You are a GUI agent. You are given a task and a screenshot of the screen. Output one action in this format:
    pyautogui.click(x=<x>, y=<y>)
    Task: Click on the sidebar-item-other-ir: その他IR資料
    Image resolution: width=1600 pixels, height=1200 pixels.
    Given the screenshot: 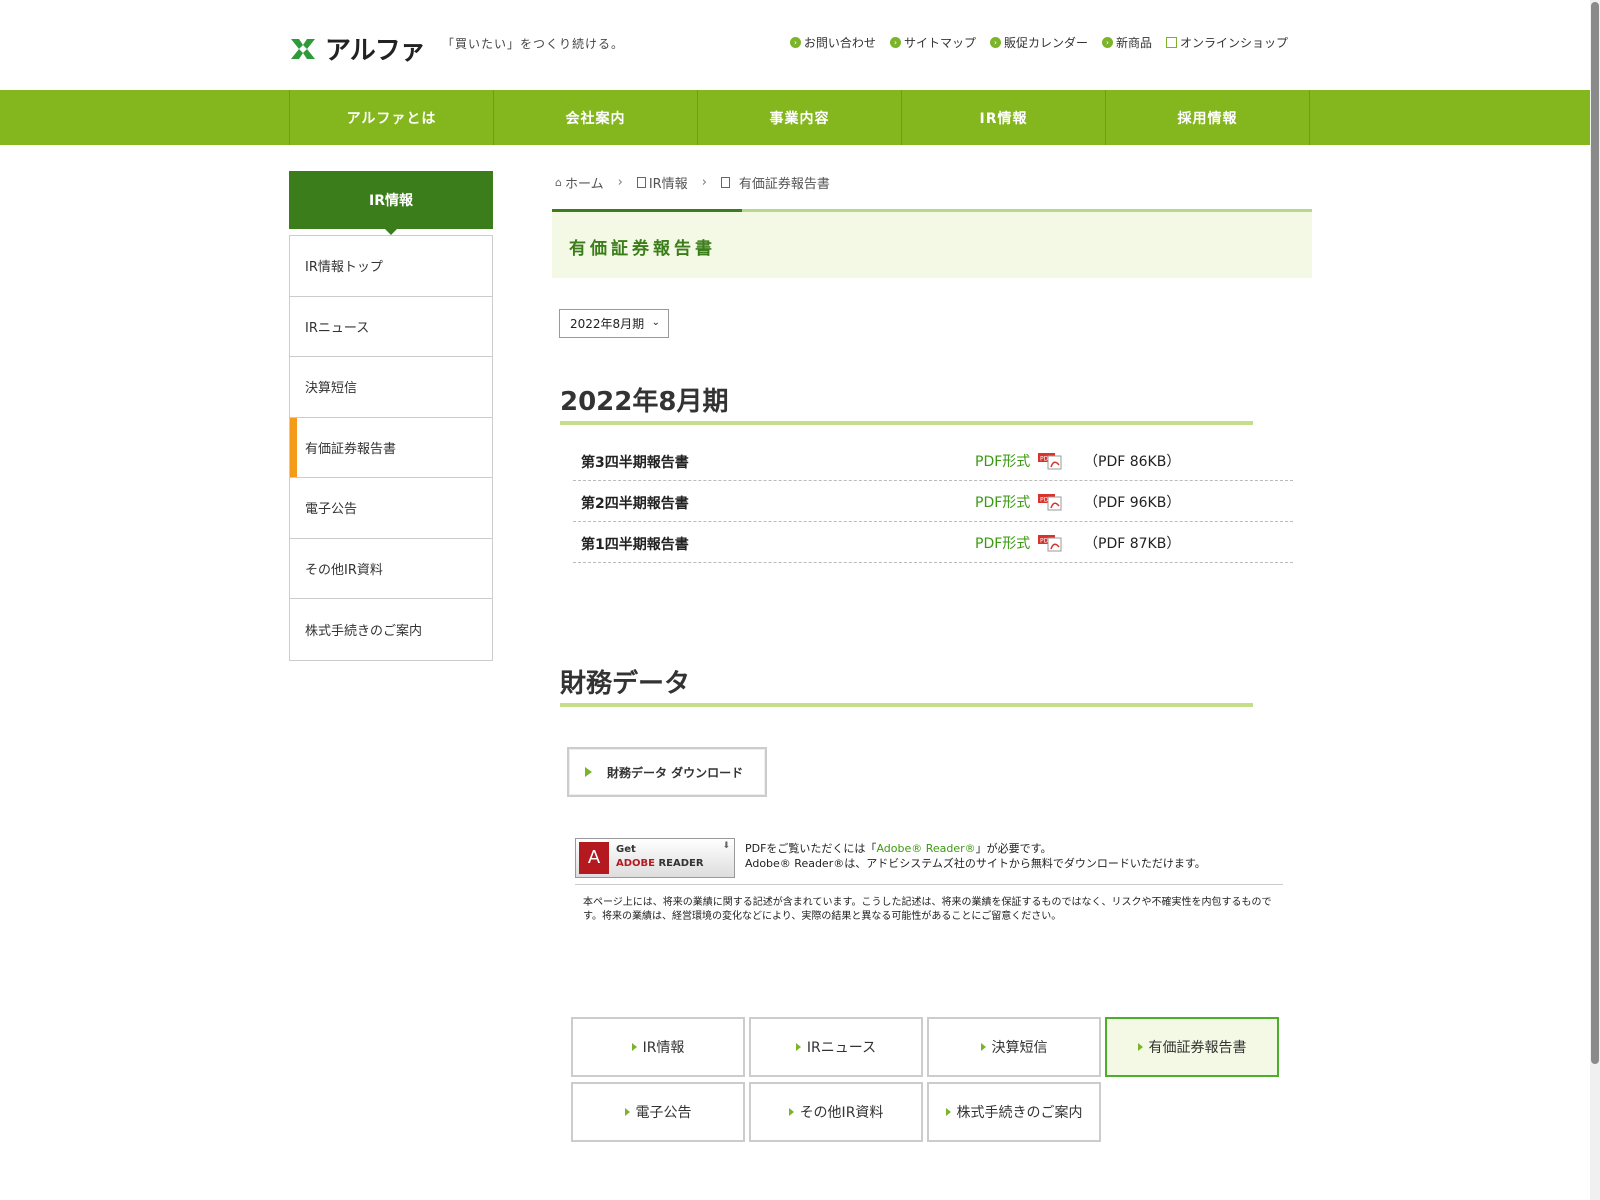 What is the action you would take?
    pyautogui.click(x=391, y=569)
    